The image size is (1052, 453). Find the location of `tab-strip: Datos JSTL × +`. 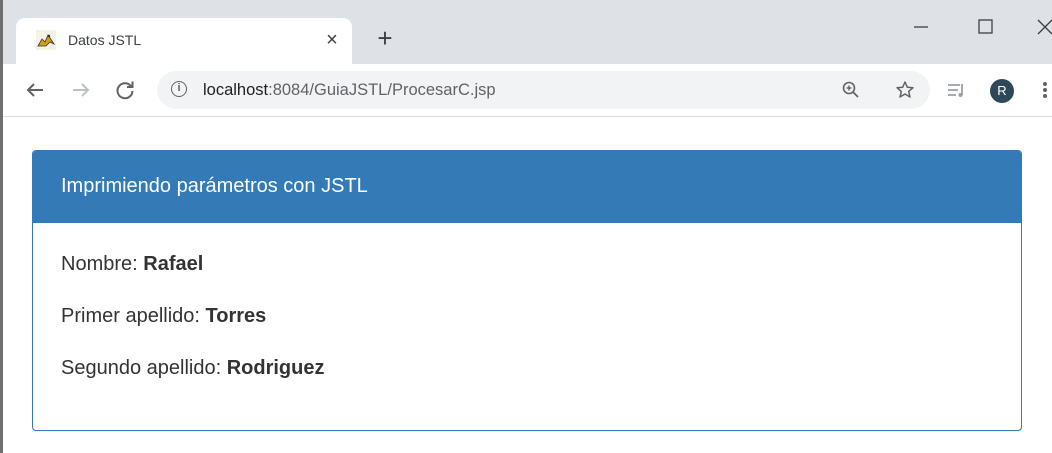

tab-strip: Datos JSTL × + is located at coordinates (527, 32).